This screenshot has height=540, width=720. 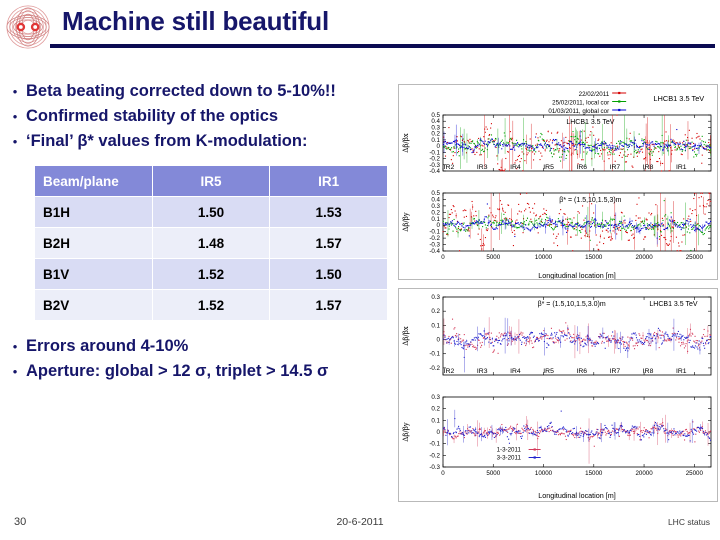 I want to click on table-row: B1V 1.52 1.50, so click(x=211, y=274).